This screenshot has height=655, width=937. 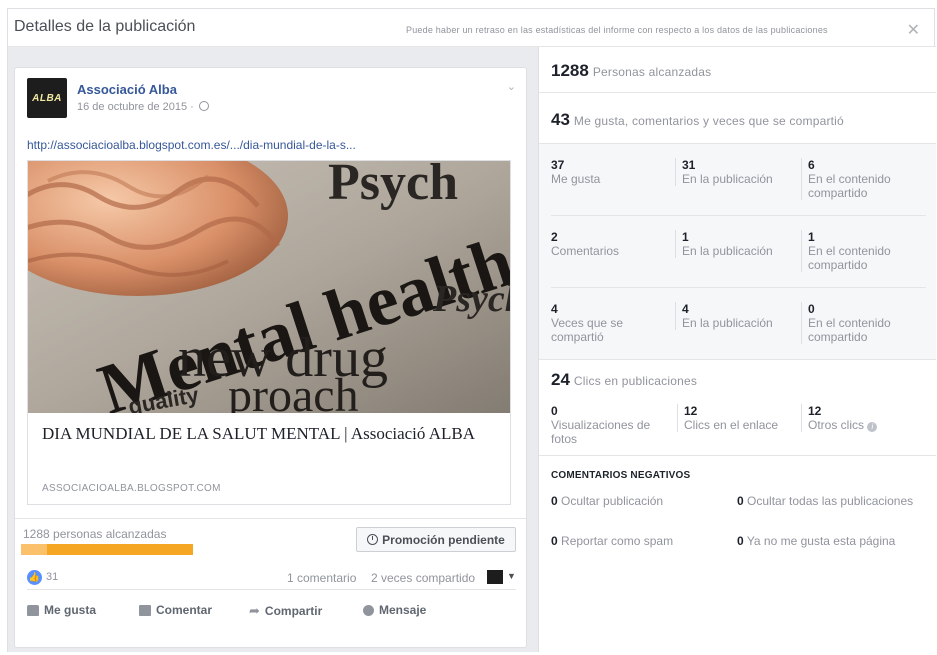 What do you see at coordinates (271, 579) in the screenshot?
I see `engagement-stats-row: 👍 31 1 comentario 2 veces compartido ▼` at bounding box center [271, 579].